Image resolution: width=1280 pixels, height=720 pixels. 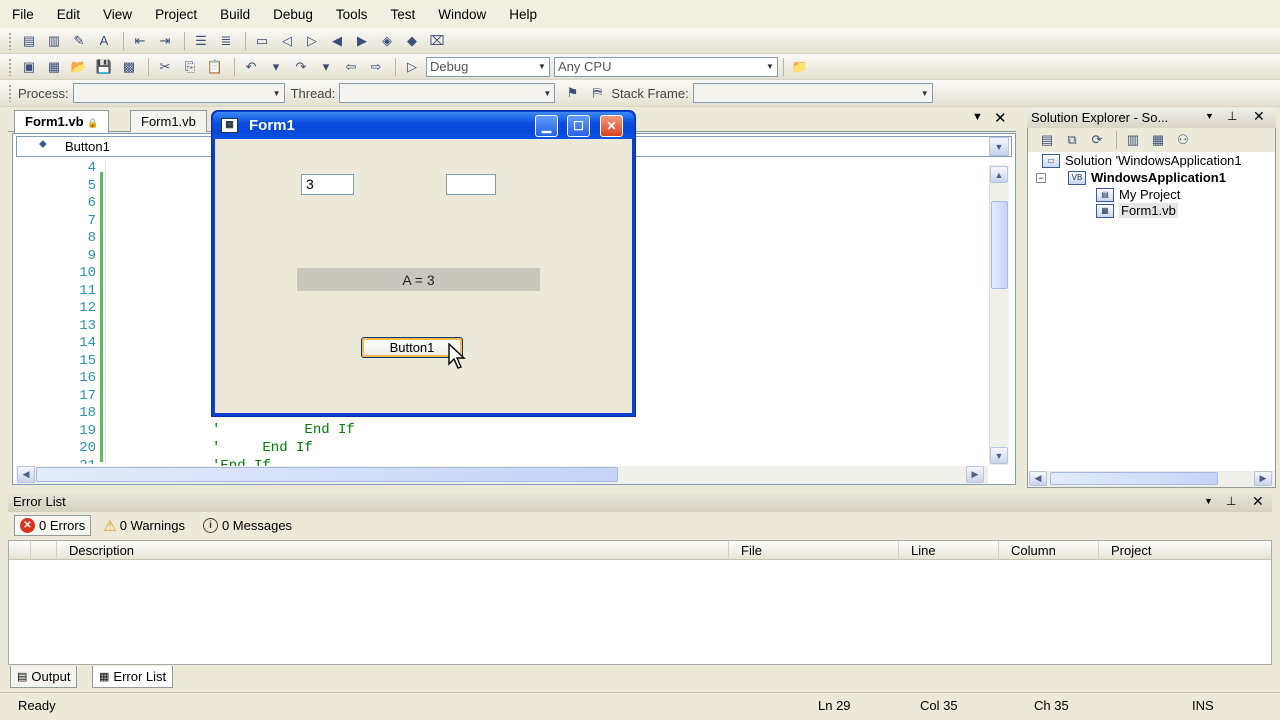 I want to click on column-header-icon, so click(x=20, y=550).